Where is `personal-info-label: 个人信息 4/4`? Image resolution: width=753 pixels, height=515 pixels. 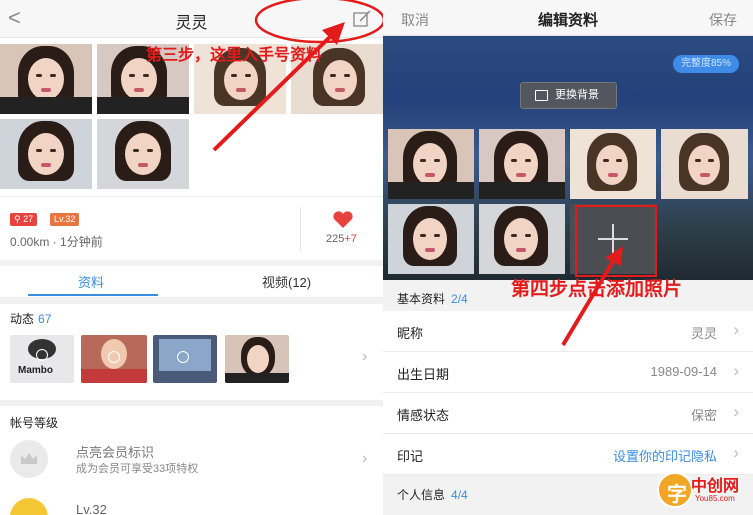
personal-info-label: 个人信息 4/4 is located at coordinates (432, 494).